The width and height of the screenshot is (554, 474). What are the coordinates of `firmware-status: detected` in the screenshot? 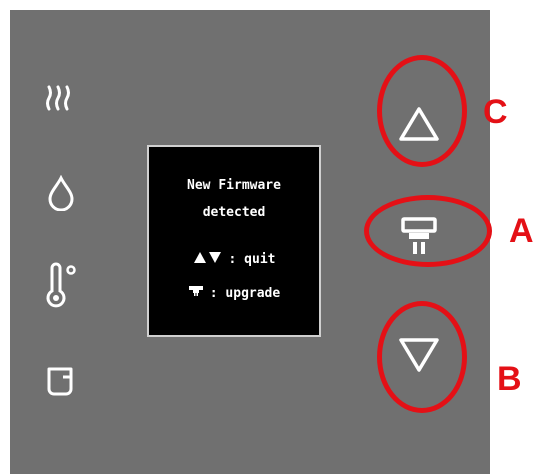 It's located at (234, 212).